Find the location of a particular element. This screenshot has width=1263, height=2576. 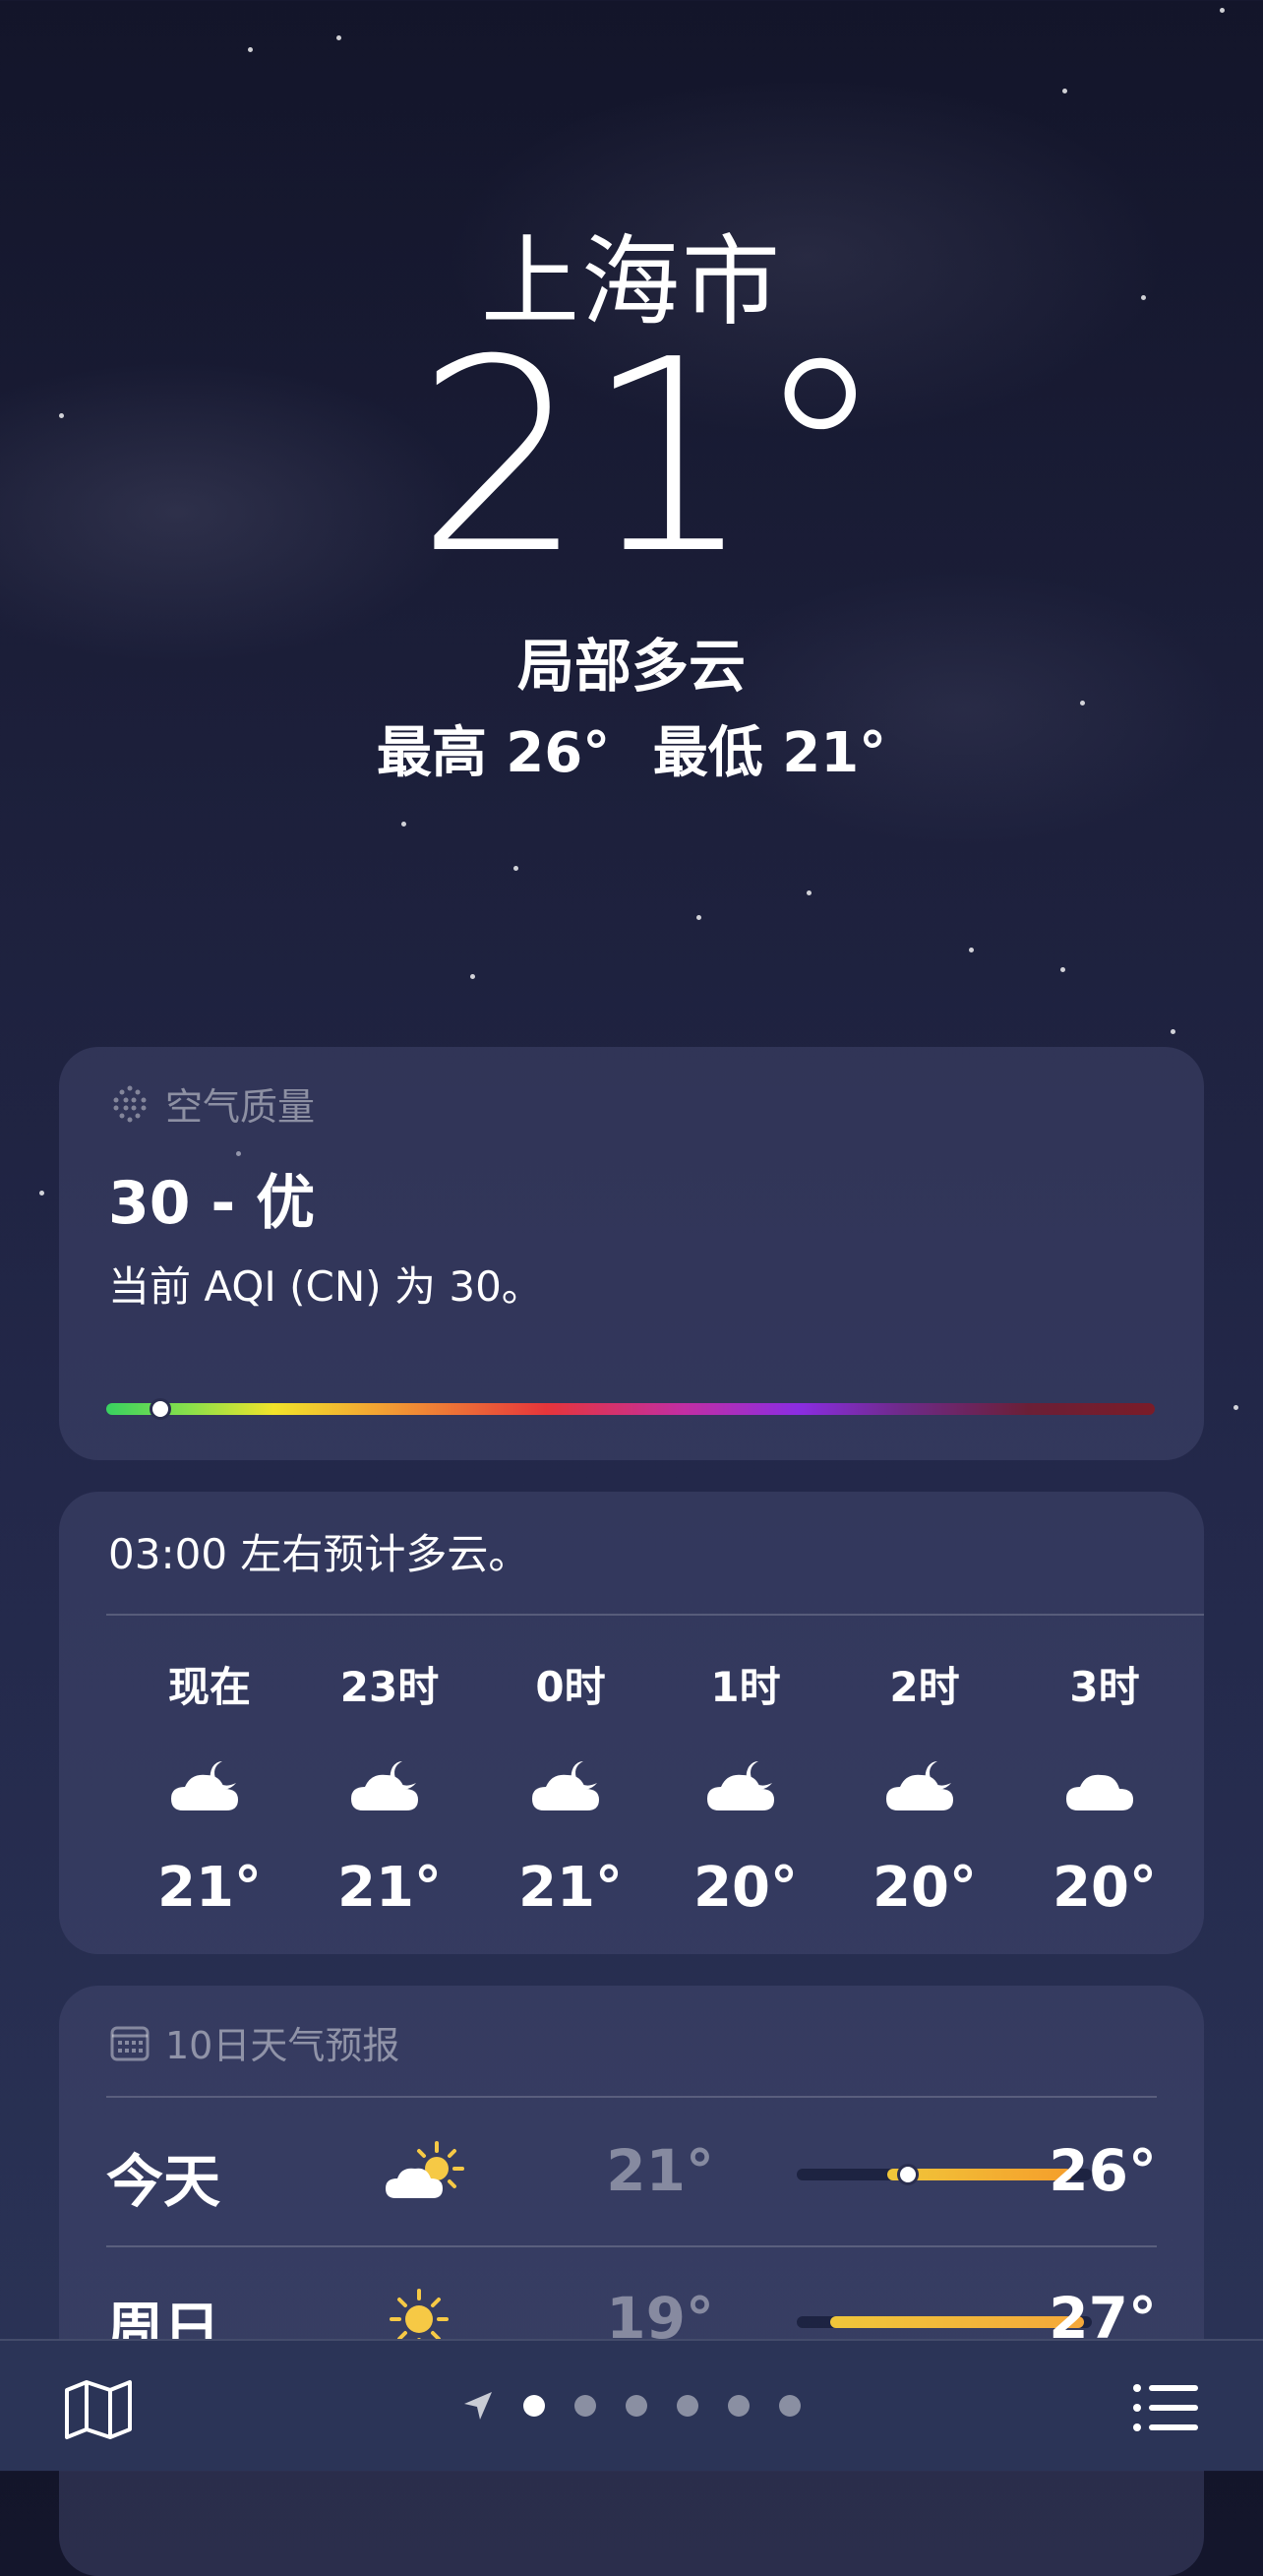

high-temperature: 最高 26° is located at coordinates (494, 753).